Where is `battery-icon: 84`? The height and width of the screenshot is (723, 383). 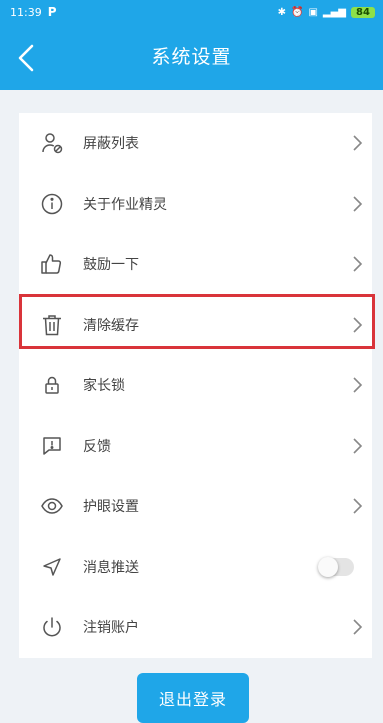
battery-icon: 84 is located at coordinates (363, 12).